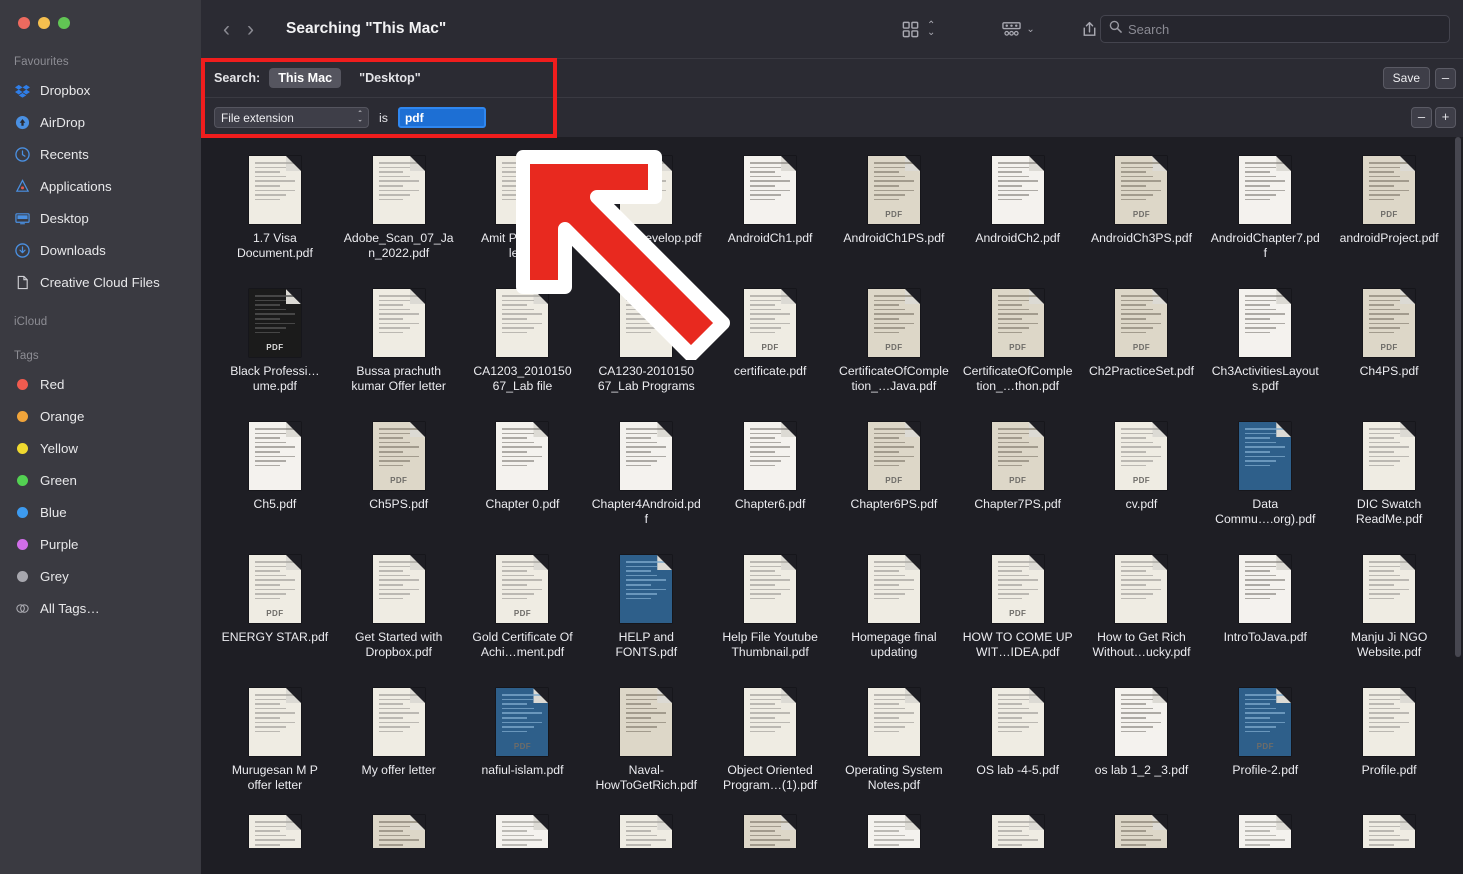 The height and width of the screenshot is (874, 1463). I want to click on file-item: AndroidCh1.pdf, so click(770, 209).